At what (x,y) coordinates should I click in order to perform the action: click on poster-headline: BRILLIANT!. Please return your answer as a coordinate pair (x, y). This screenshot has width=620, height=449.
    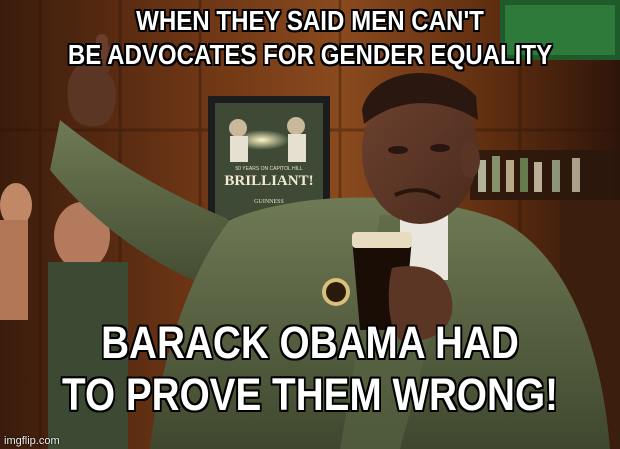
    Looking at the image, I should click on (268, 181).